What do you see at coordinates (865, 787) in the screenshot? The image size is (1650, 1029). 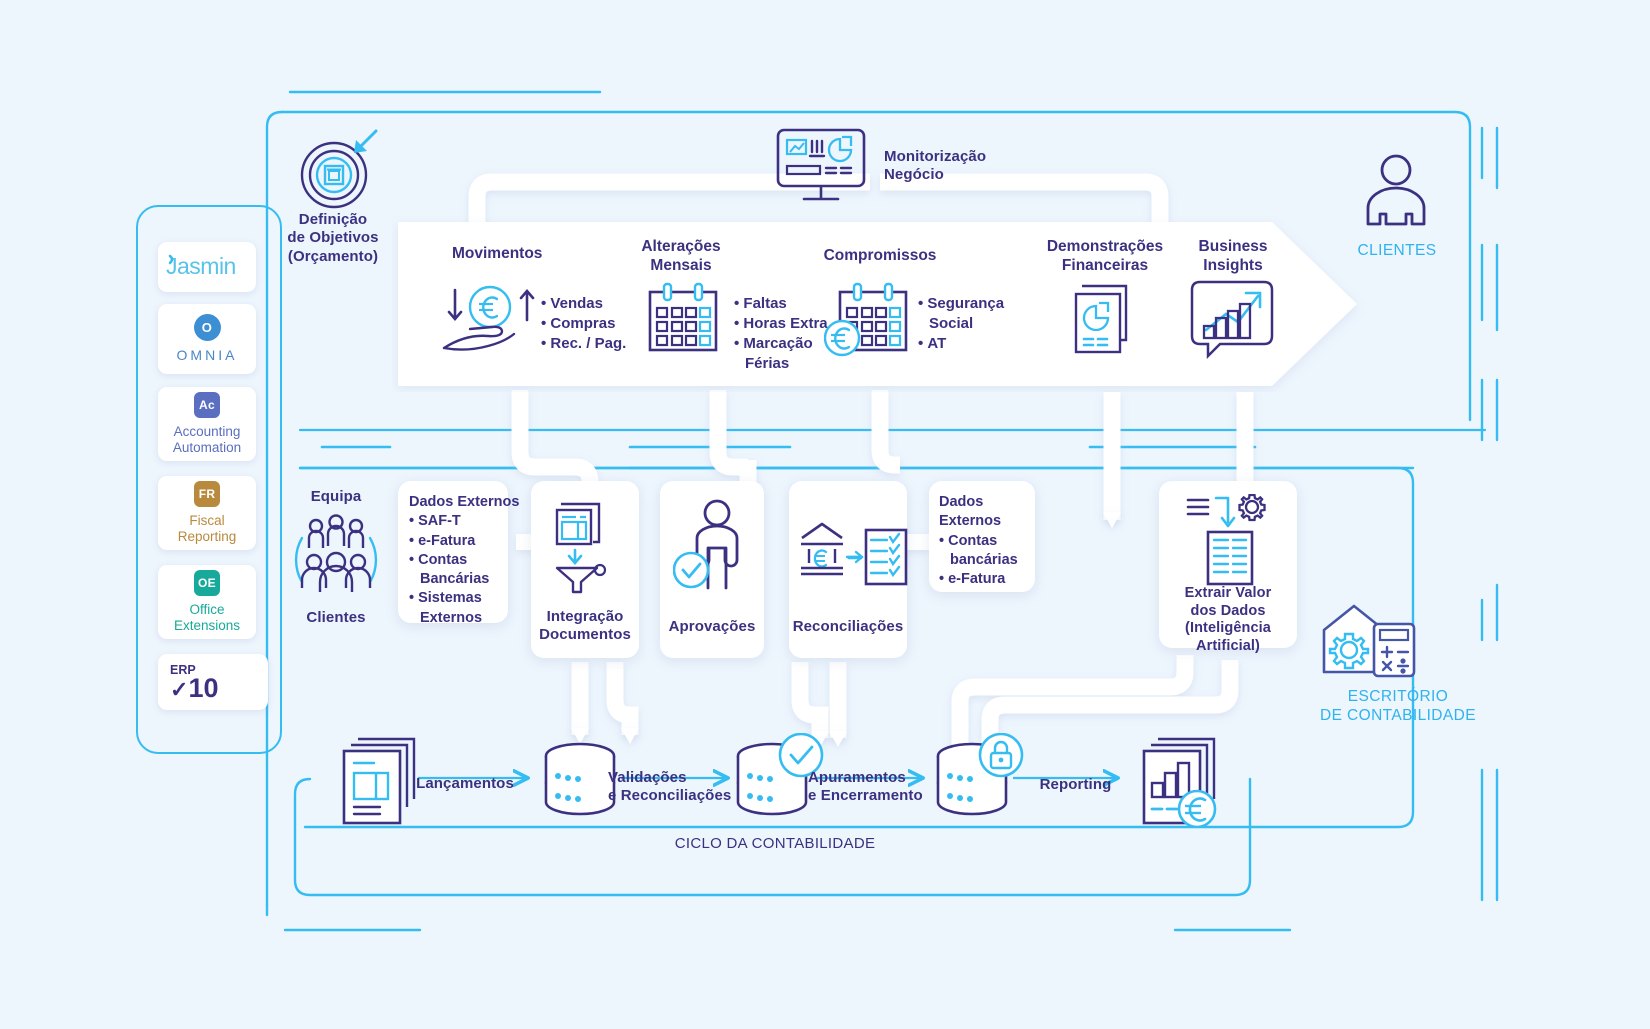 I see `apuramentos-label: Apuramentos e Encerramento` at bounding box center [865, 787].